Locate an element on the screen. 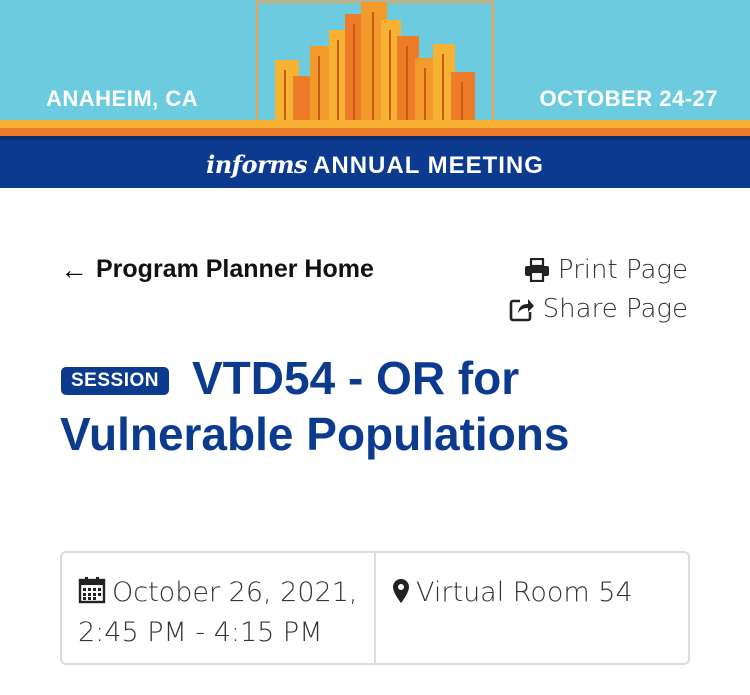  session-title: VTD54 - OR for Vulnerable Populations is located at coordinates (315, 406).